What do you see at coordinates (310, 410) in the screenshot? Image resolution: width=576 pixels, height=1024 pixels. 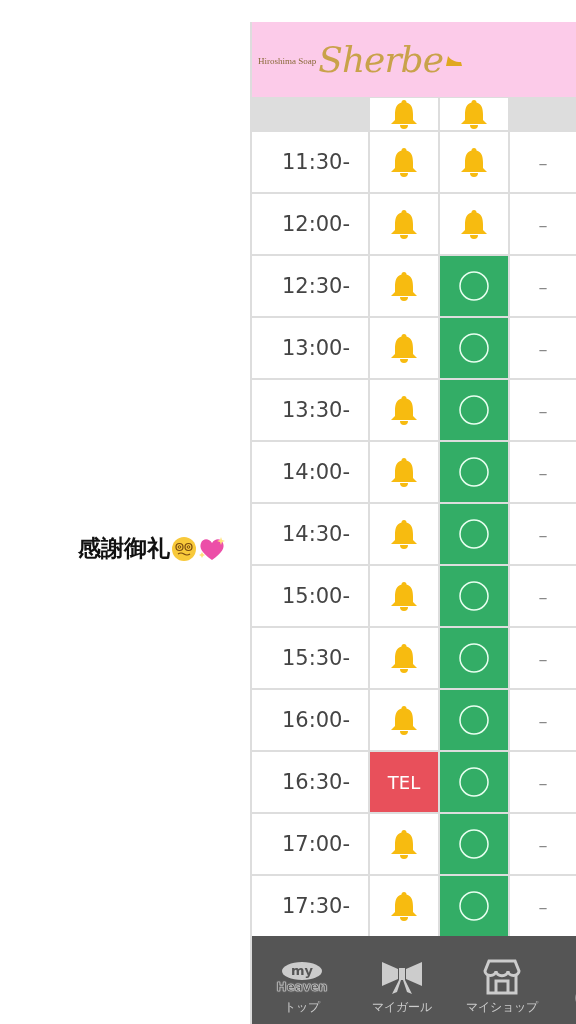 I see `time-cell: 13:30-` at bounding box center [310, 410].